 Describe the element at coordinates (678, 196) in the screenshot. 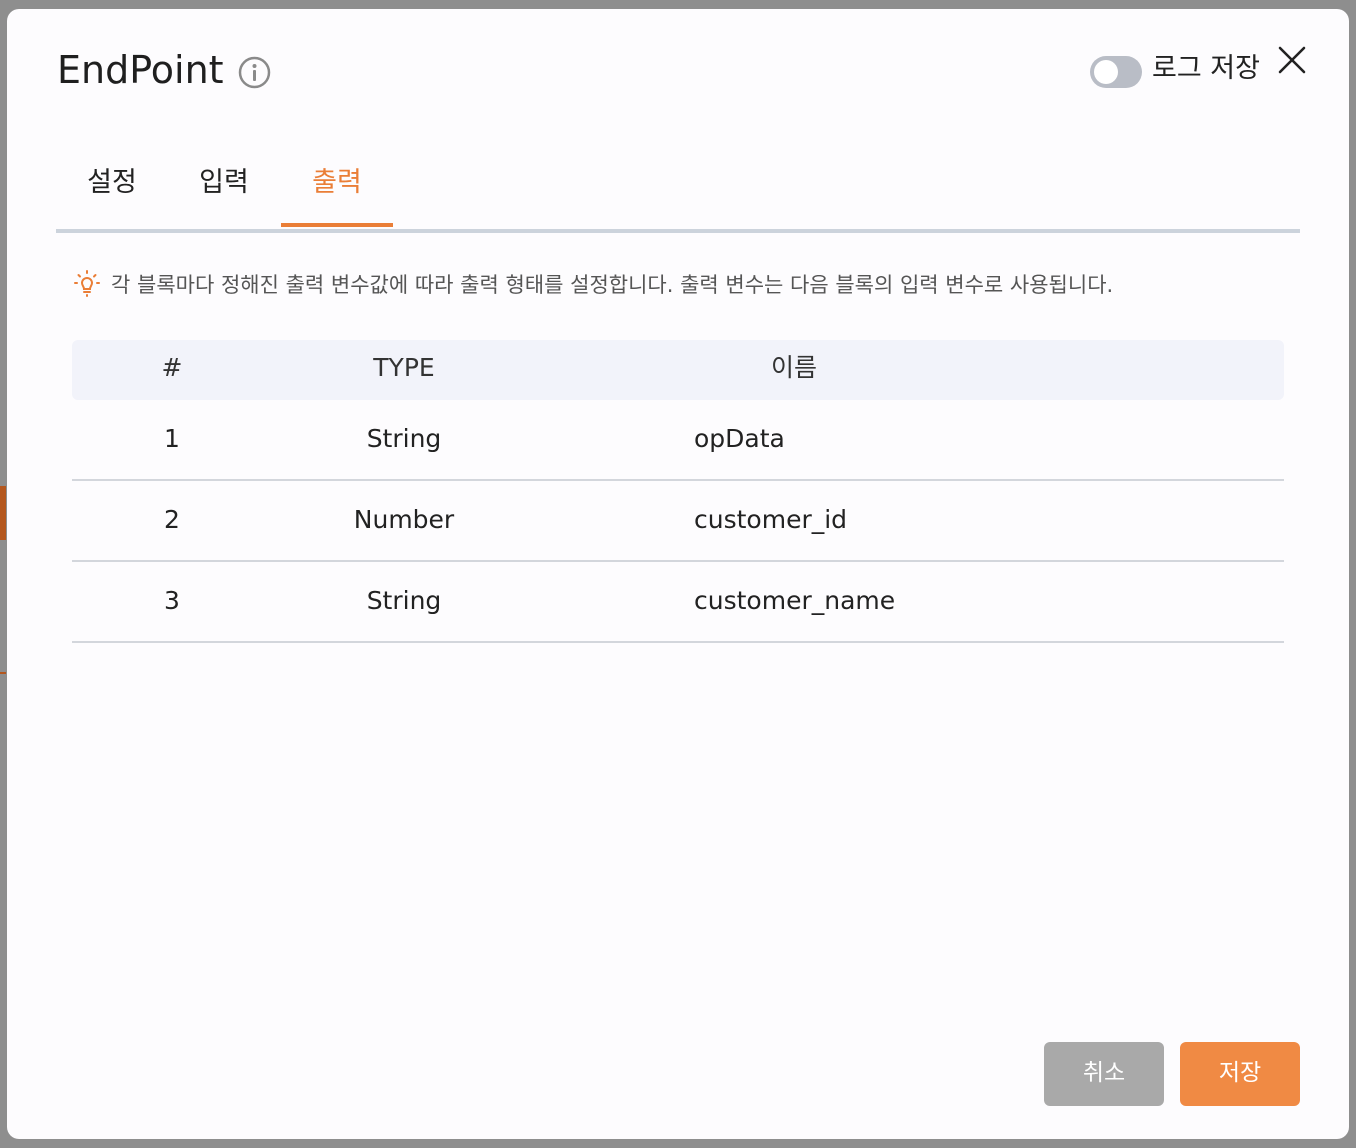

I see `tab-bar: 설정 입력 출력` at that location.